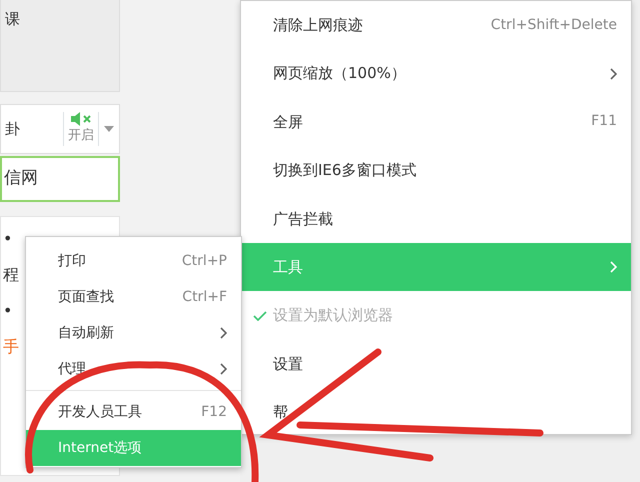 The image size is (640, 482). I want to click on menu-item: 网页缩放（100%）, so click(436, 73).